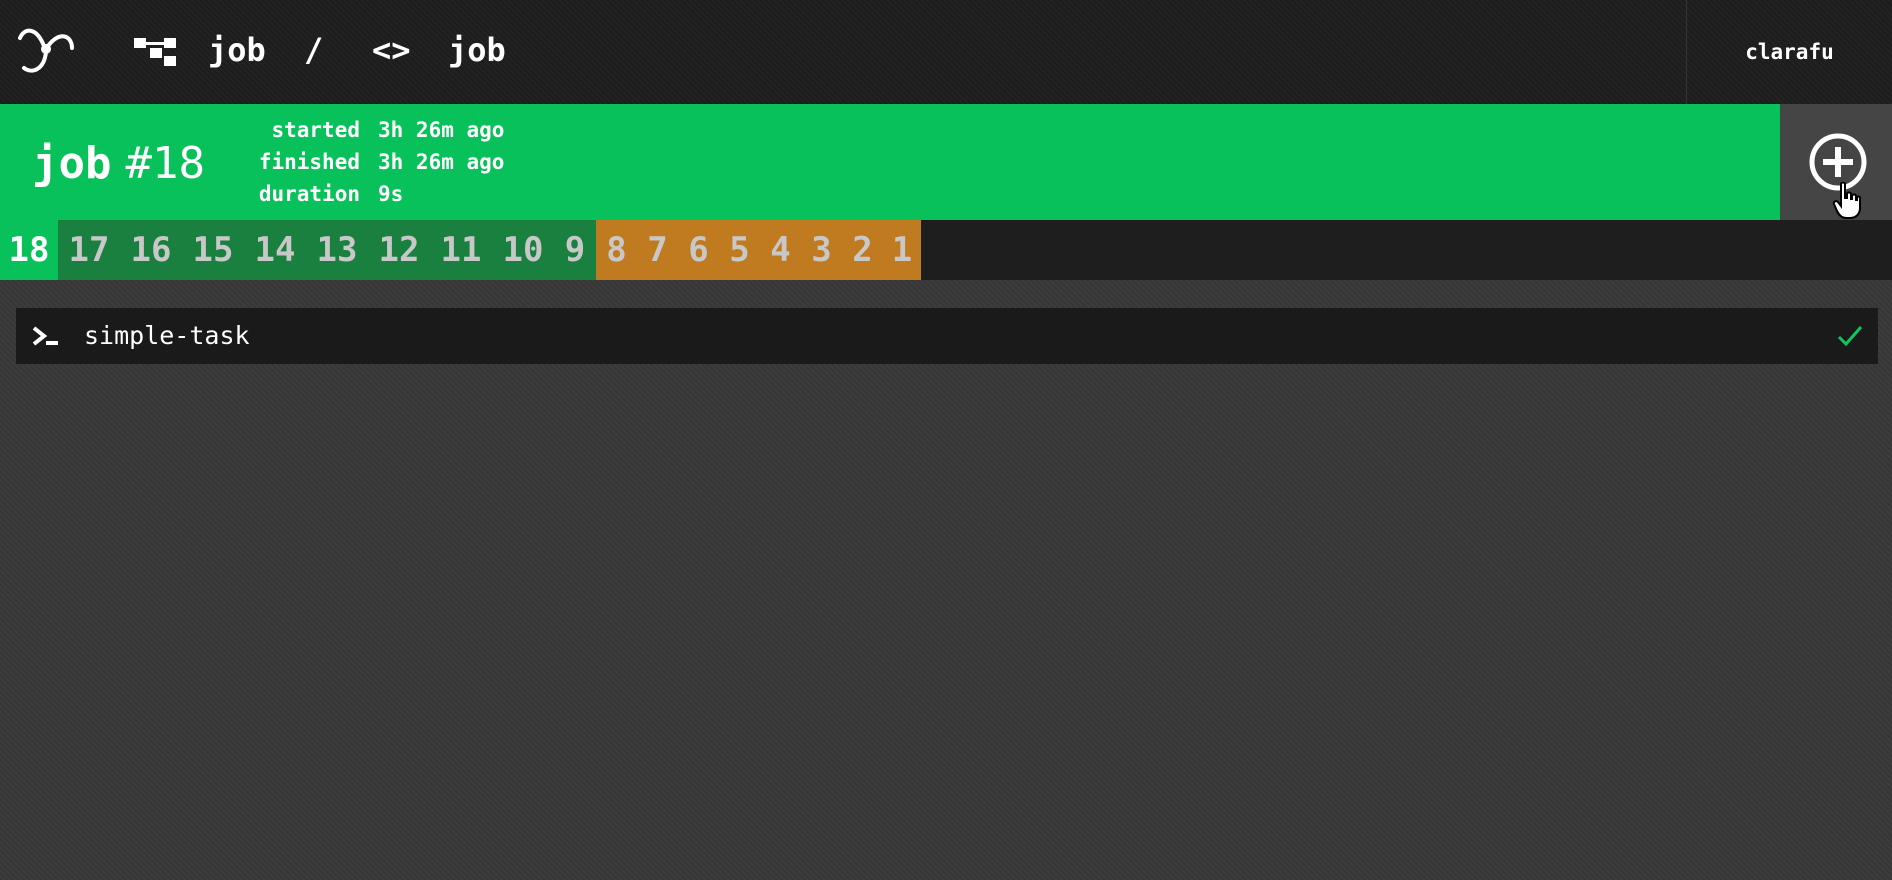 The height and width of the screenshot is (880, 1892). I want to click on build-number: #18, so click(165, 163).